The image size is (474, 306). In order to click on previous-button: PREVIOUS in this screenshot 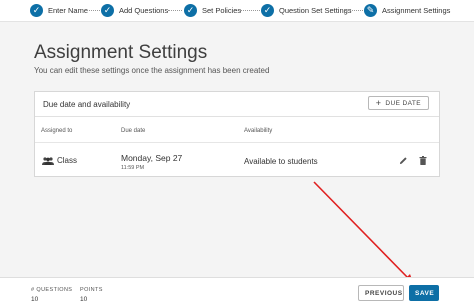, I will do `click(381, 293)`.